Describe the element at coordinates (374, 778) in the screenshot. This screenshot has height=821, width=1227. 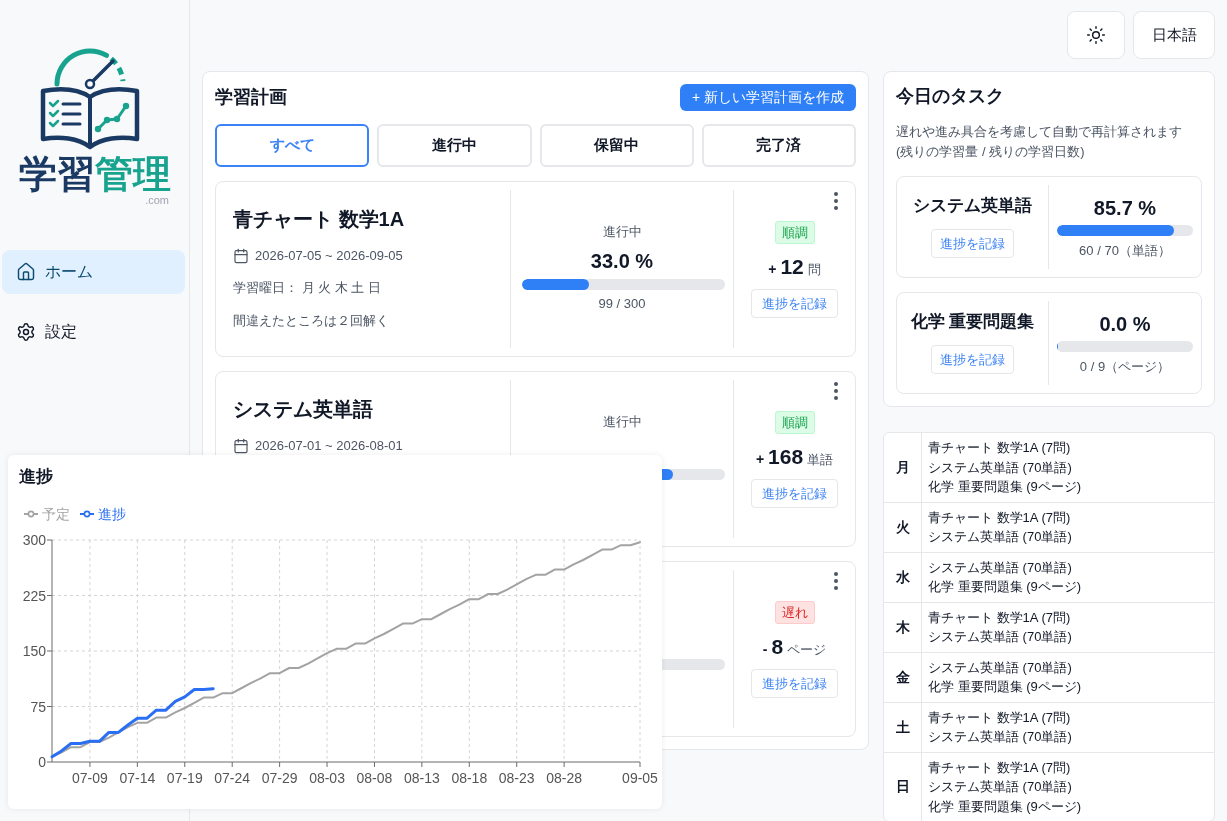
I see `x-axis-label: 08-08` at that location.